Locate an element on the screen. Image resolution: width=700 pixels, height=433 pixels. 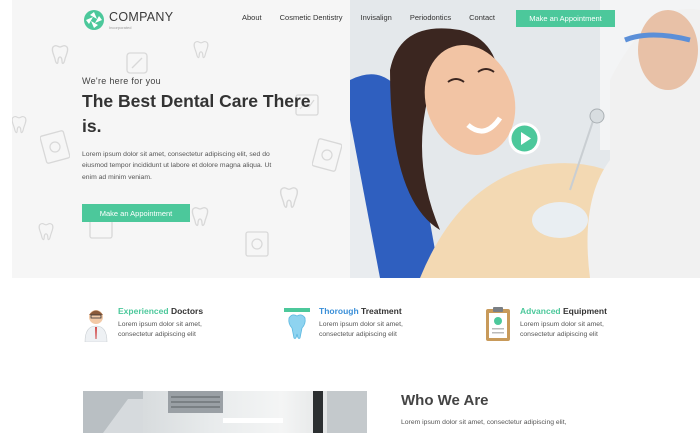
tooth-brush-icon is located at coordinates (297, 323).